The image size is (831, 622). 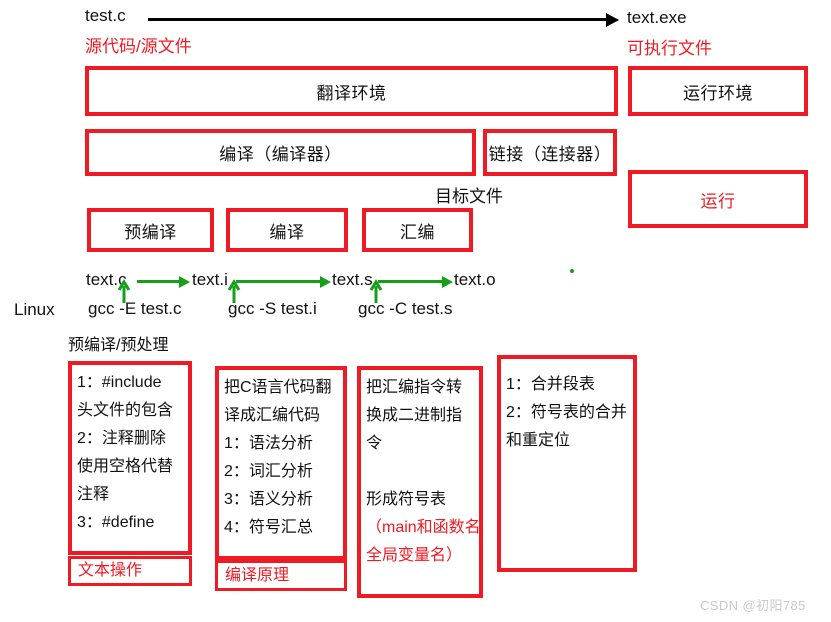 I want to click on precompile-detail-tag: 文本操作, so click(x=130, y=571).